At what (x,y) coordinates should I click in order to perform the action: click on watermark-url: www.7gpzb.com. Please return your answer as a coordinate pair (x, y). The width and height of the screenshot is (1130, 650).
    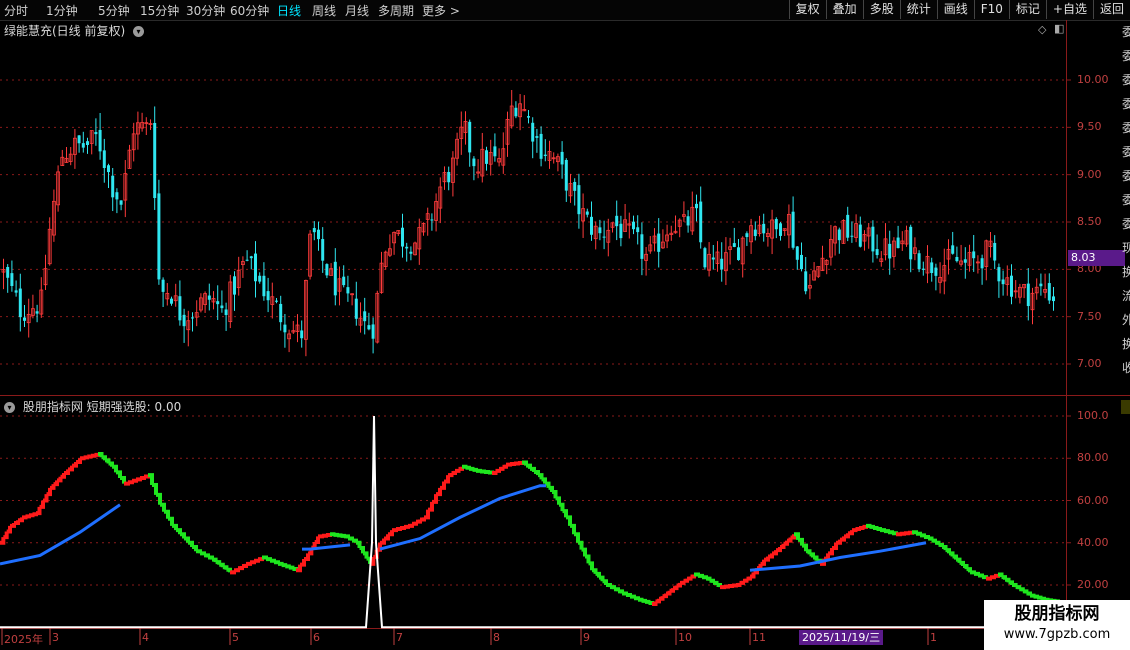
    Looking at the image, I should click on (1057, 634).